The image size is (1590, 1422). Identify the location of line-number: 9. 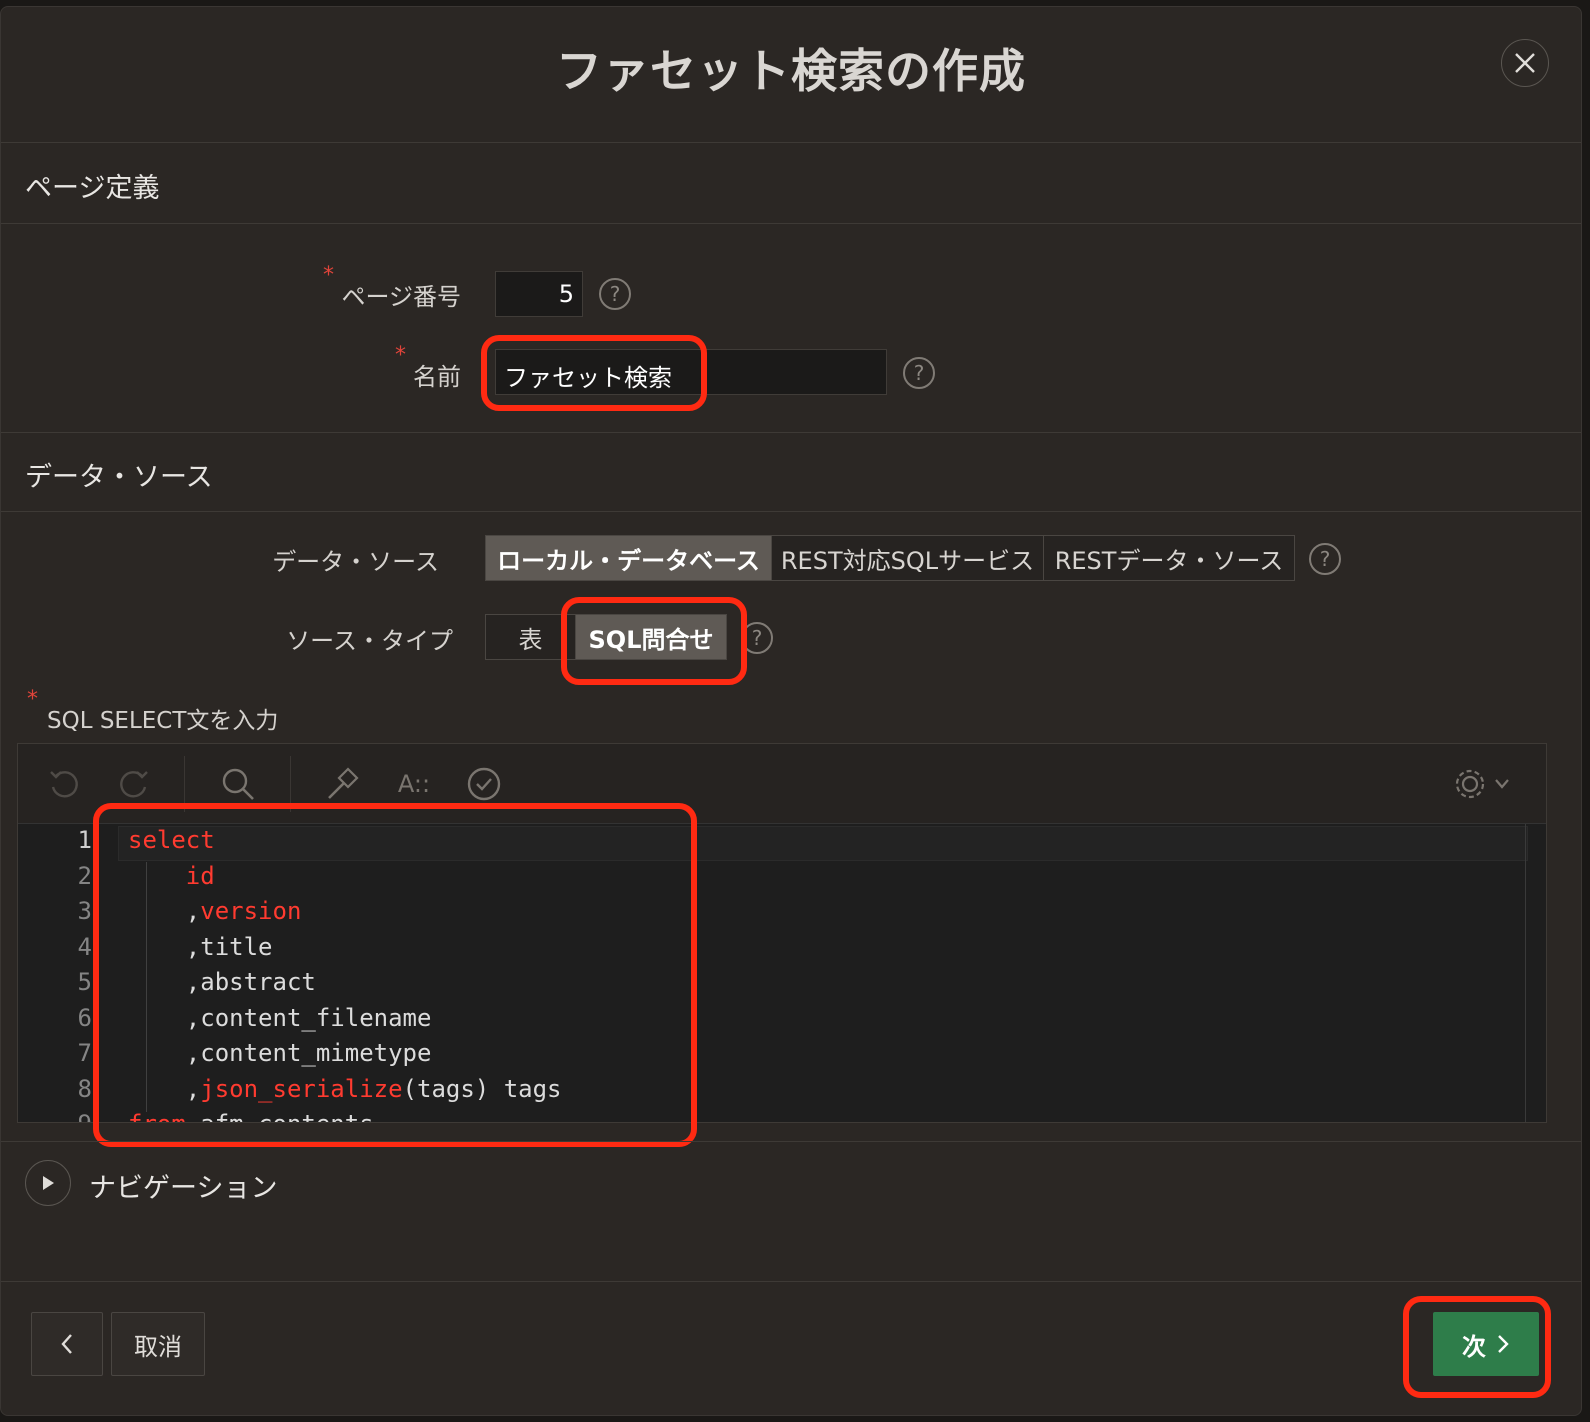
(58, 1116).